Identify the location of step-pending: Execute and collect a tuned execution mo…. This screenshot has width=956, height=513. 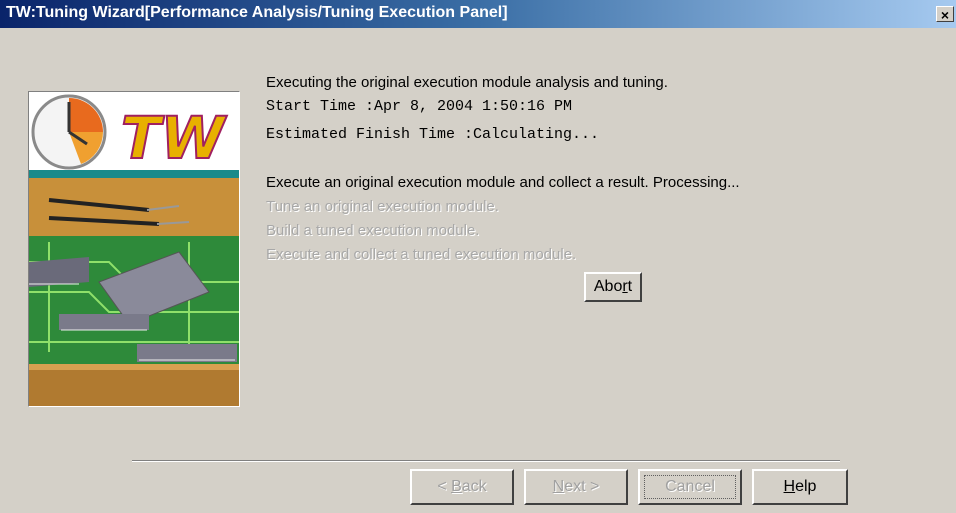
(421, 254).